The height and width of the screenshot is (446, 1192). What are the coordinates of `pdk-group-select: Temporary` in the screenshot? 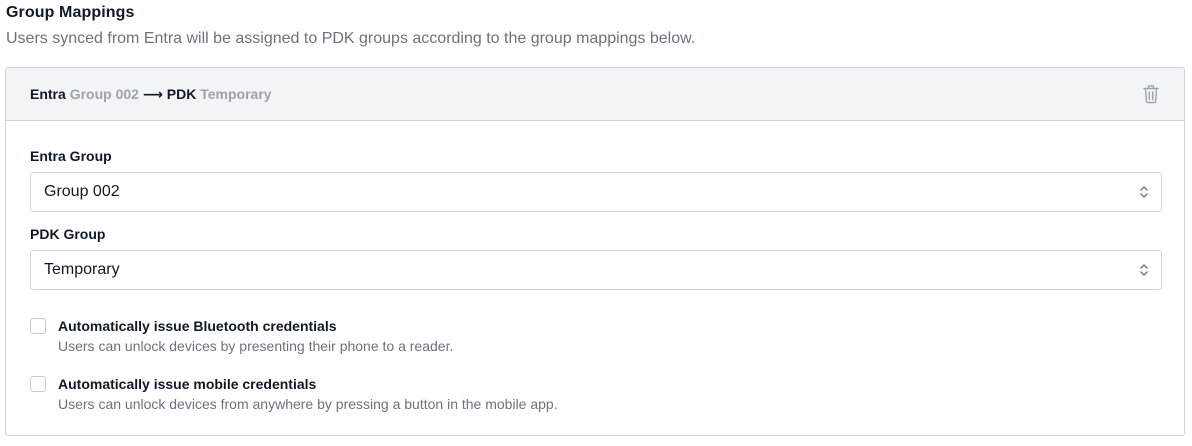 It's located at (596, 270).